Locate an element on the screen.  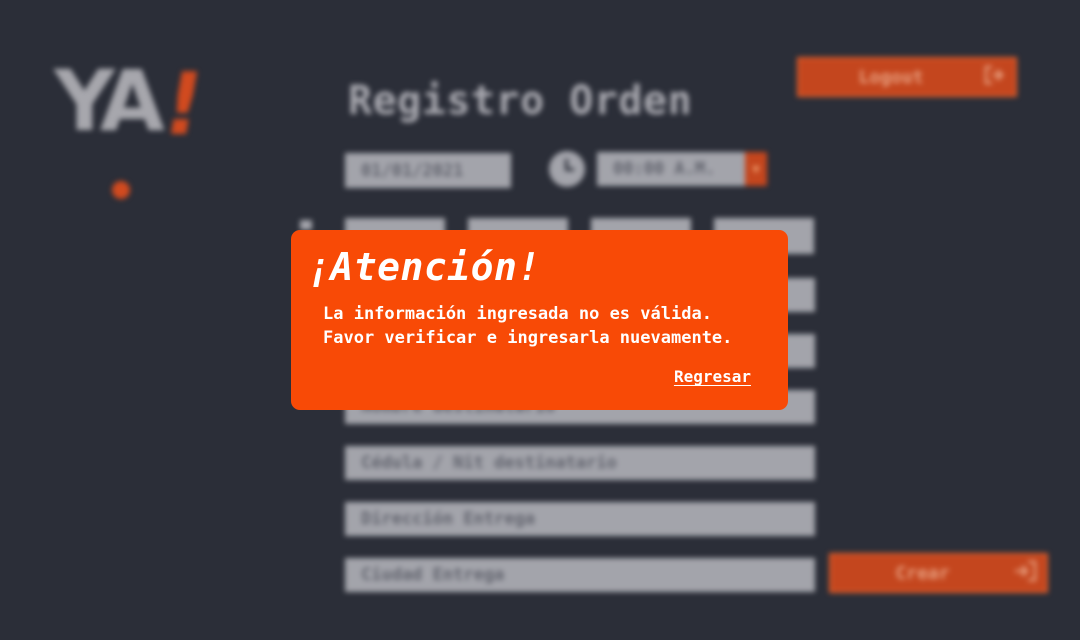
logo-dot is located at coordinates (121, 190).